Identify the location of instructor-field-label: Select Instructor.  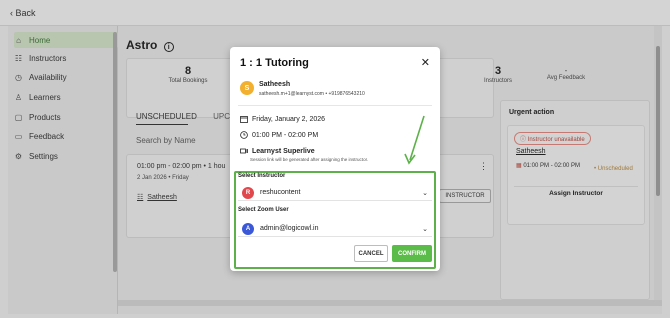
(262, 176).